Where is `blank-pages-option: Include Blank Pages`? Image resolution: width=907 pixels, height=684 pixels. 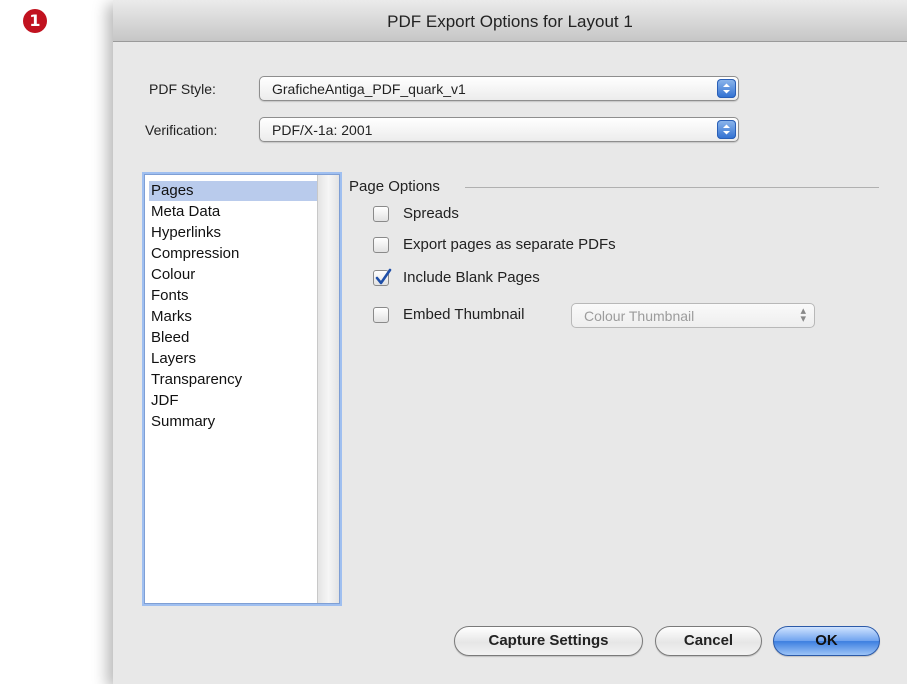 blank-pages-option: Include Blank Pages is located at coordinates (498, 278).